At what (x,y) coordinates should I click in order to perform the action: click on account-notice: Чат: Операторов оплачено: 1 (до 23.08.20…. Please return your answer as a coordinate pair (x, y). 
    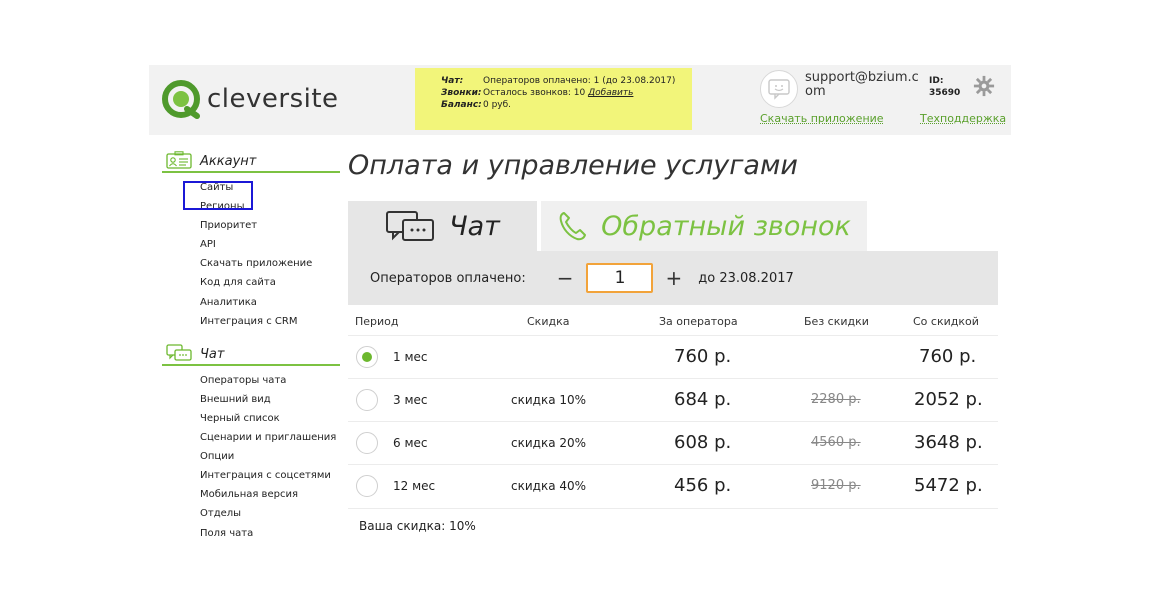
    Looking at the image, I should click on (553, 99).